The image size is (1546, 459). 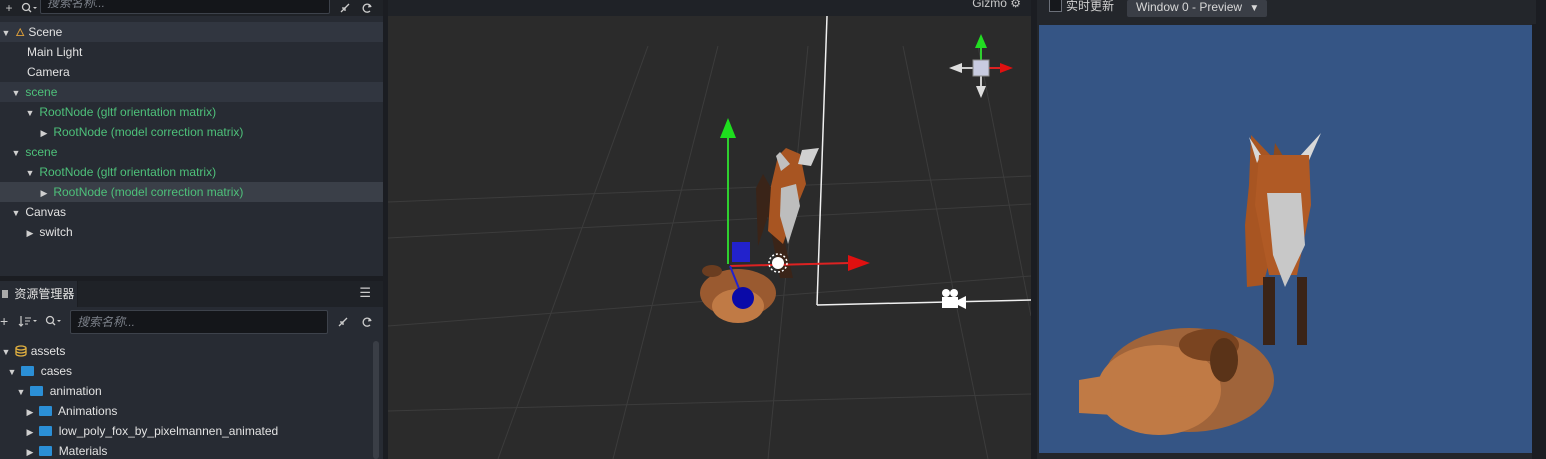 What do you see at coordinates (709, 8) in the screenshot?
I see `scene-toolbar` at bounding box center [709, 8].